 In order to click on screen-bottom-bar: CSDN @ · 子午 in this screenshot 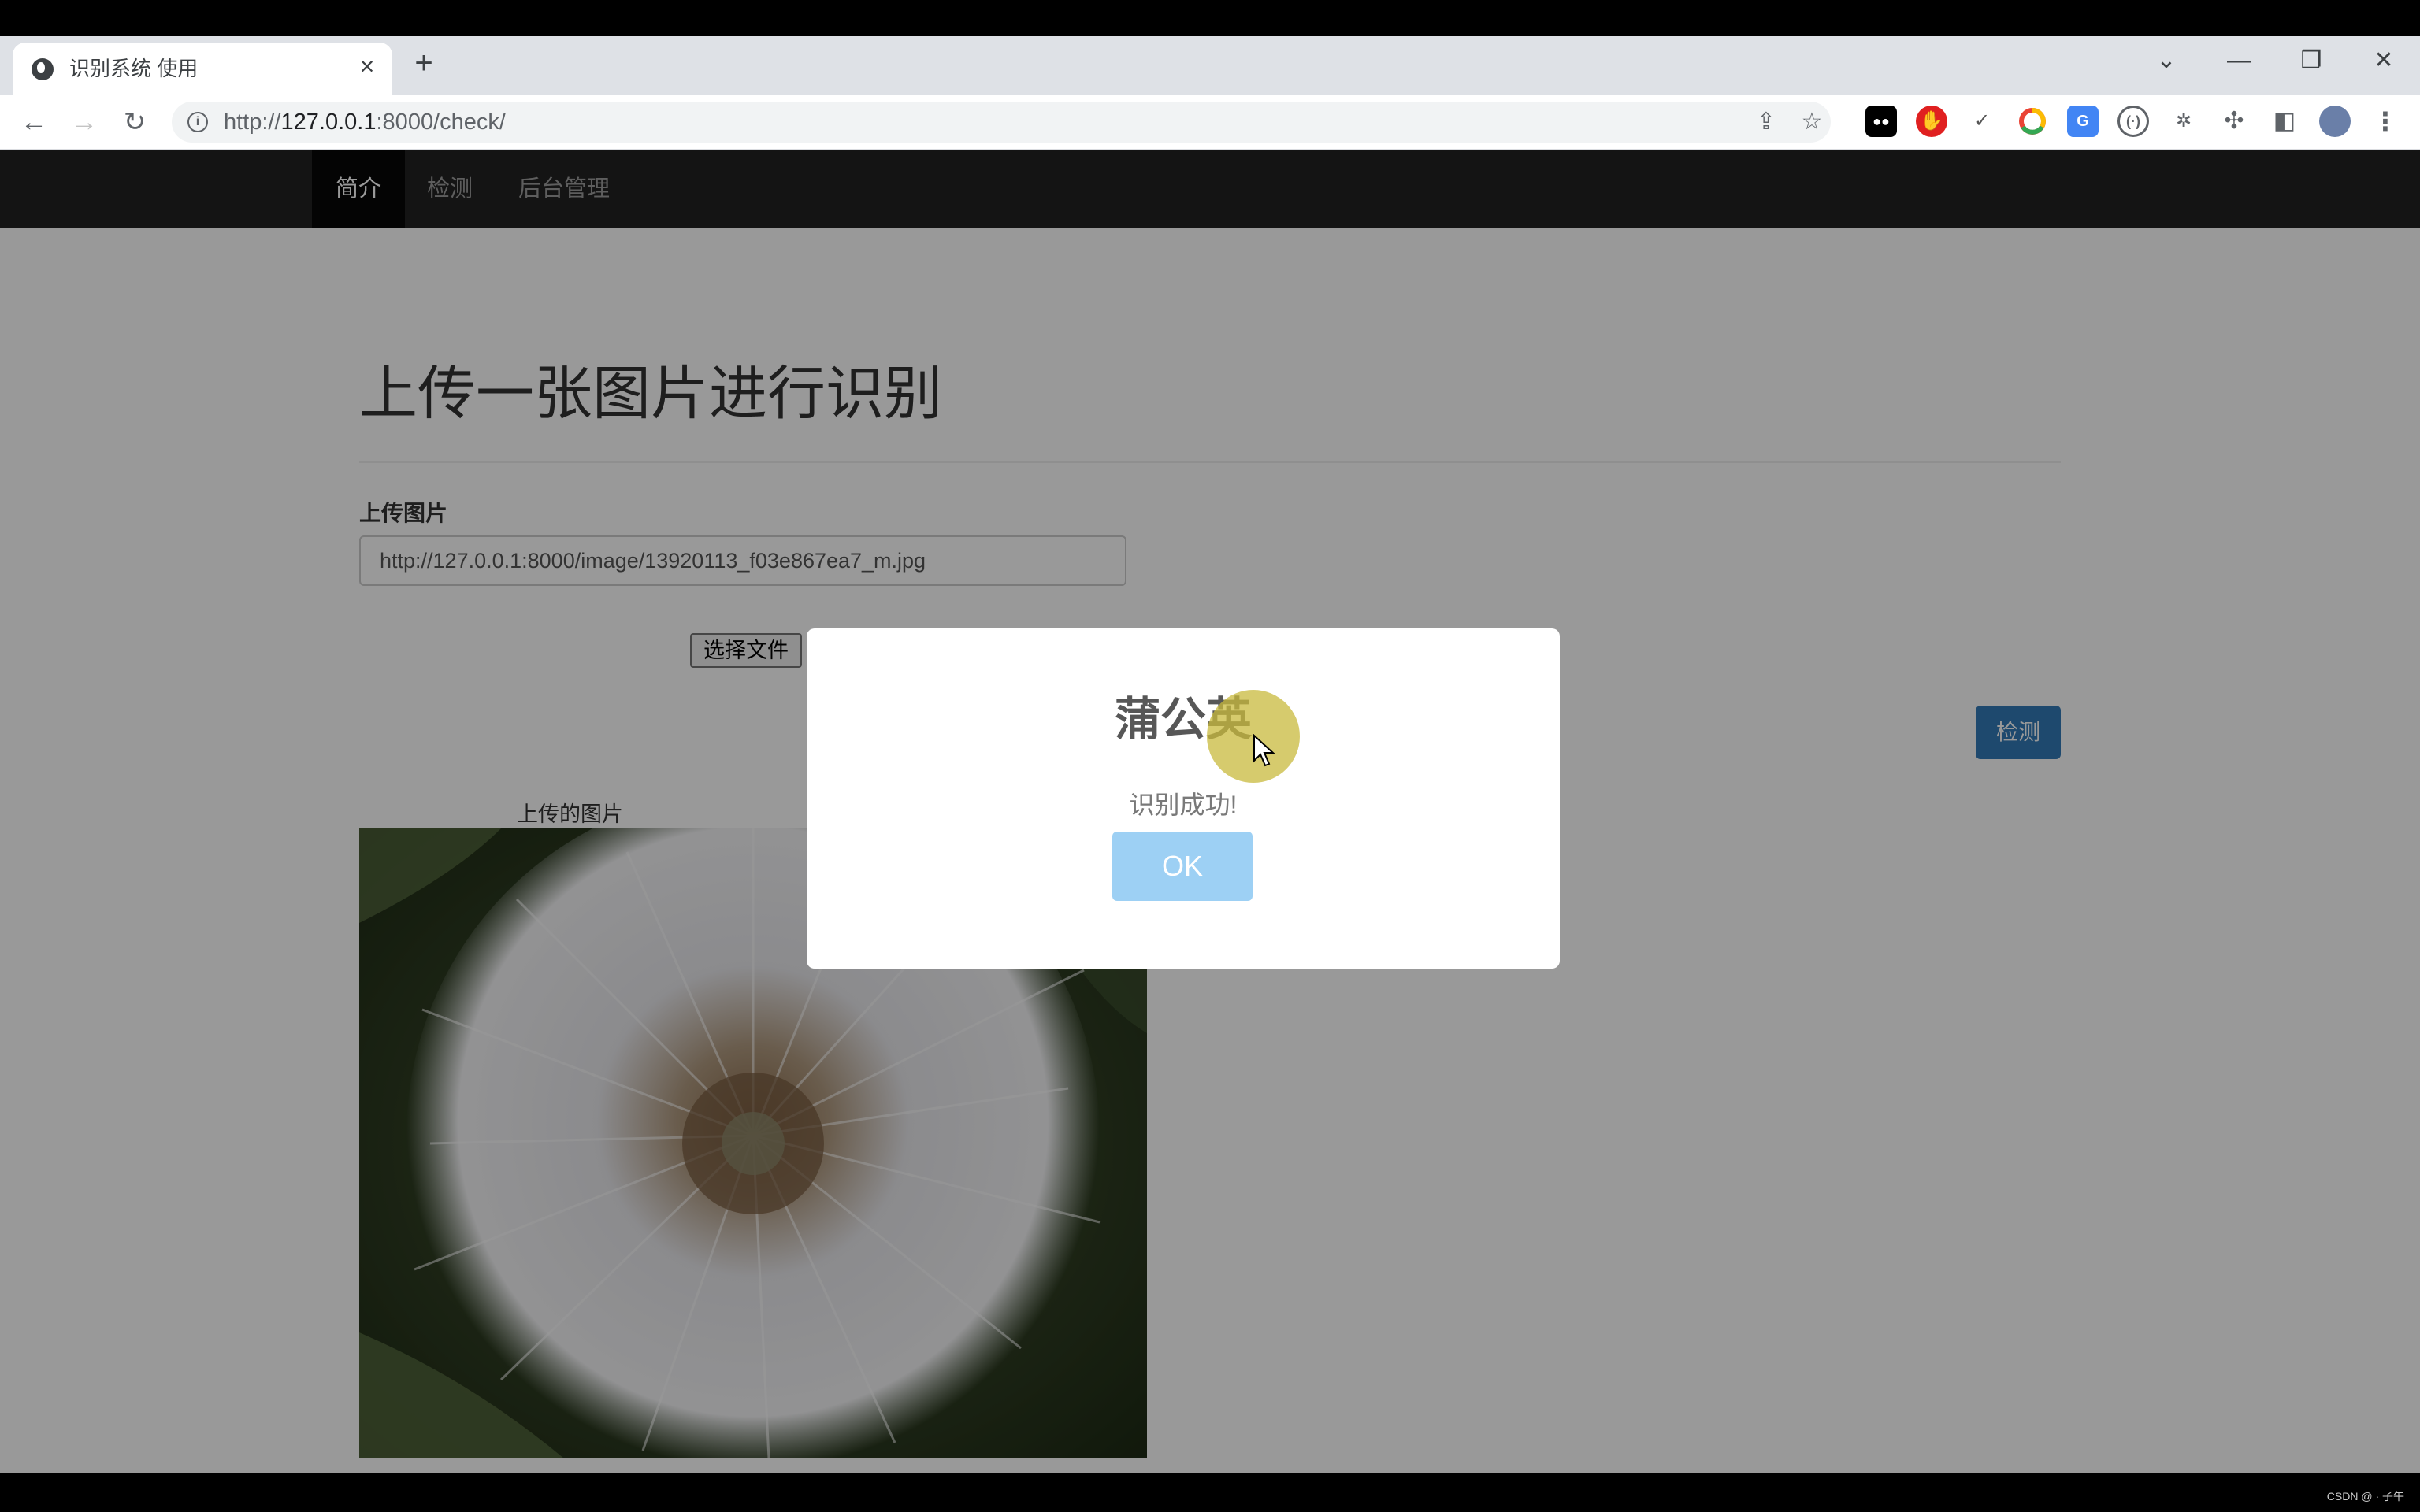, I will do `click(1210, 1492)`.